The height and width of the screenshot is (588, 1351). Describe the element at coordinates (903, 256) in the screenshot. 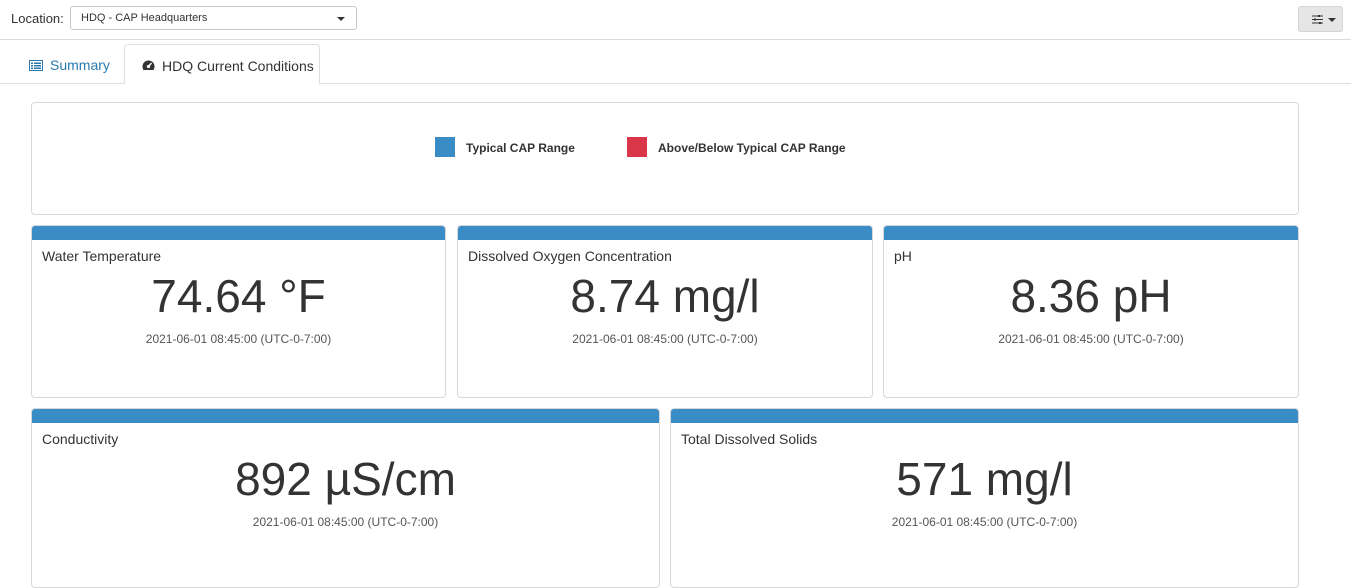

I see `metric-title: pH` at that location.